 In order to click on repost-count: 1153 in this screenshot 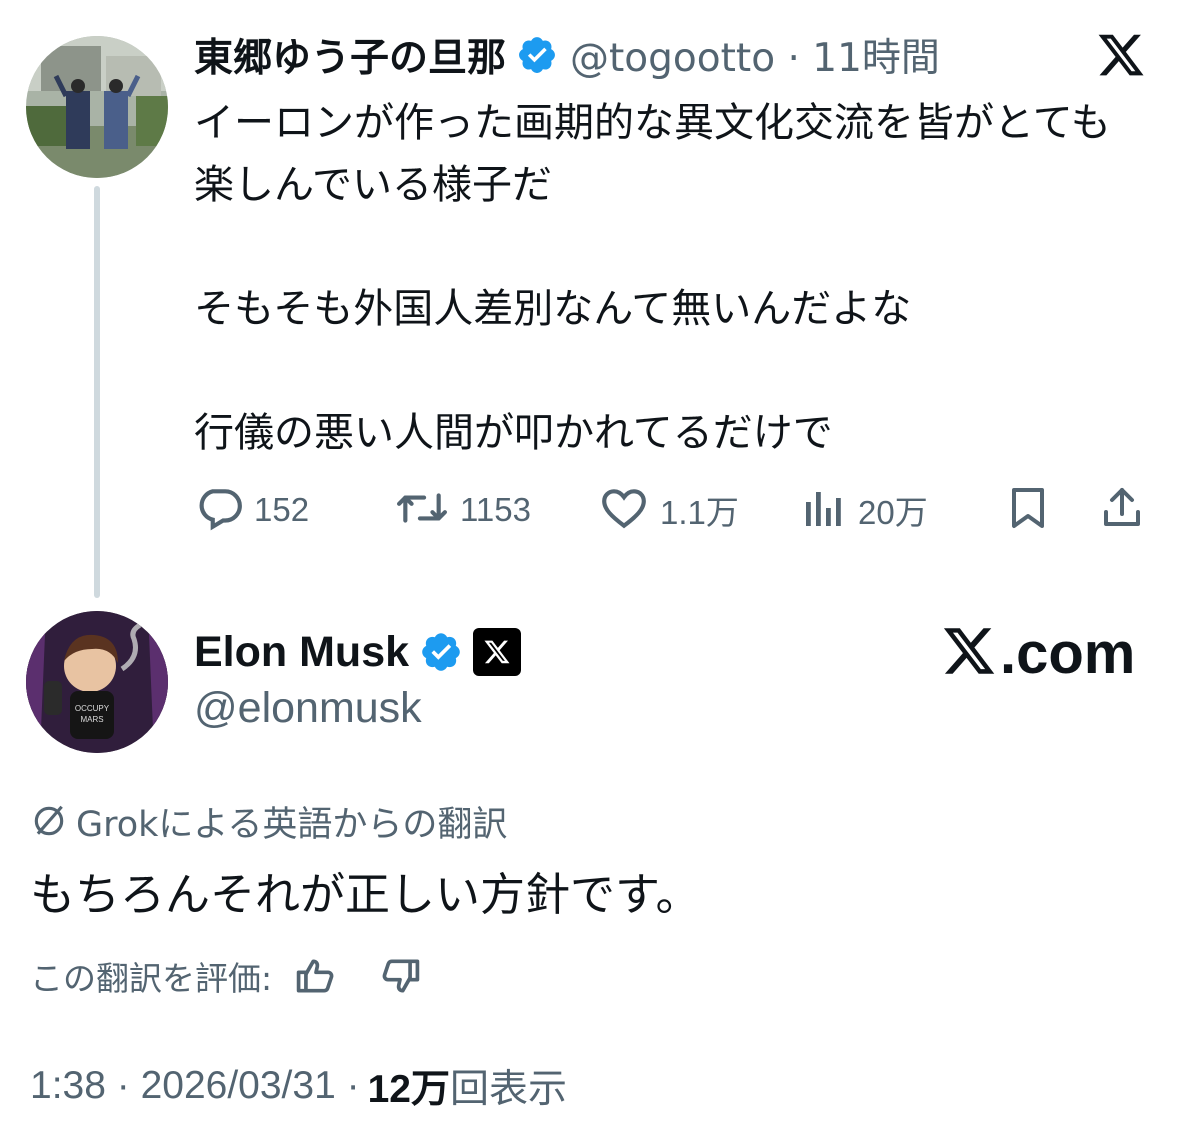, I will do `click(495, 509)`.